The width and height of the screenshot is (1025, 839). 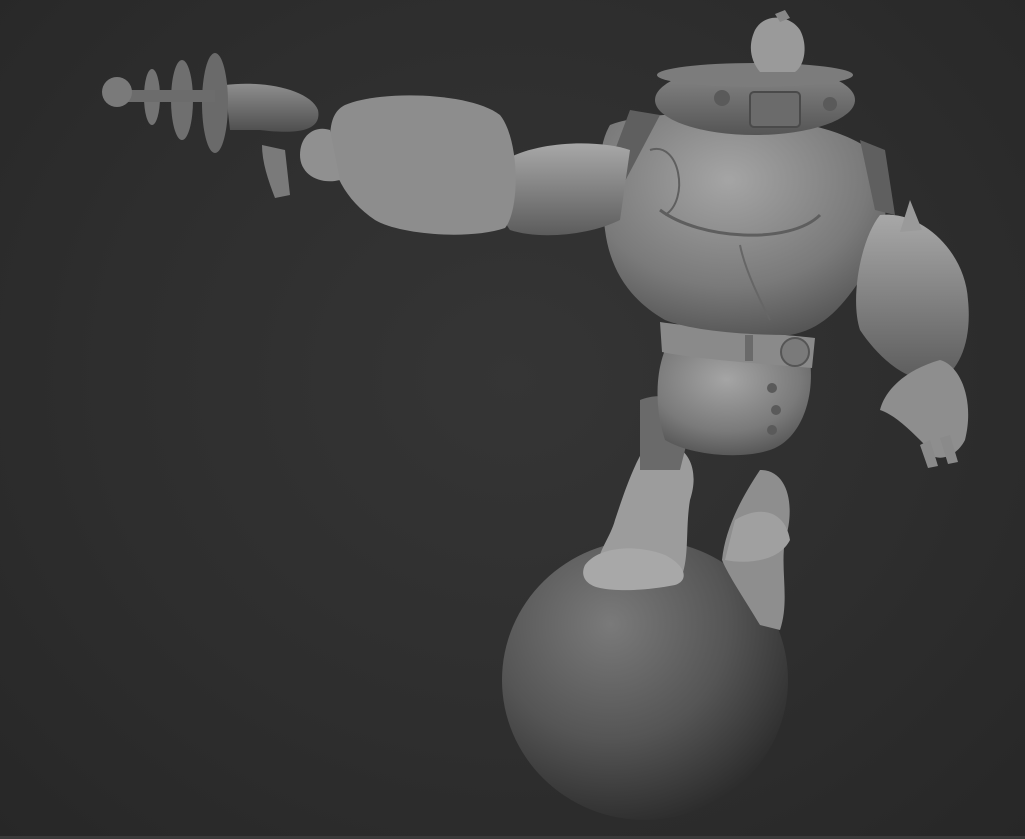 What do you see at coordinates (423, 165) in the screenshot?
I see `left-glove` at bounding box center [423, 165].